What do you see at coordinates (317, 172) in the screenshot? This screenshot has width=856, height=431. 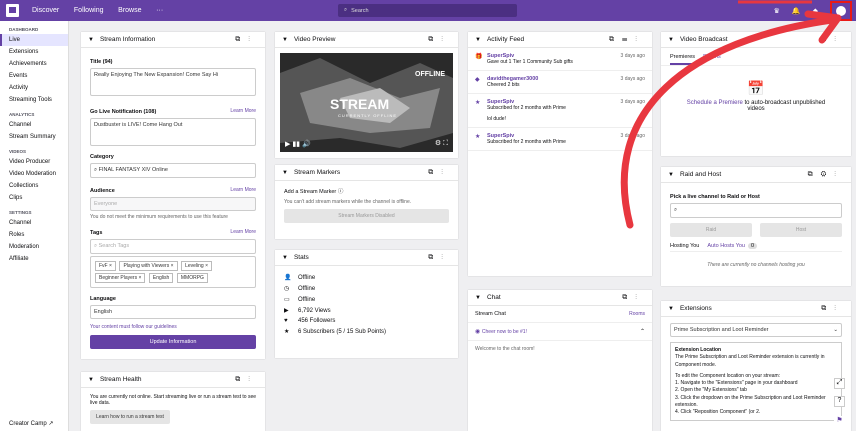 I see `panel-title: Stream Markers` at bounding box center [317, 172].